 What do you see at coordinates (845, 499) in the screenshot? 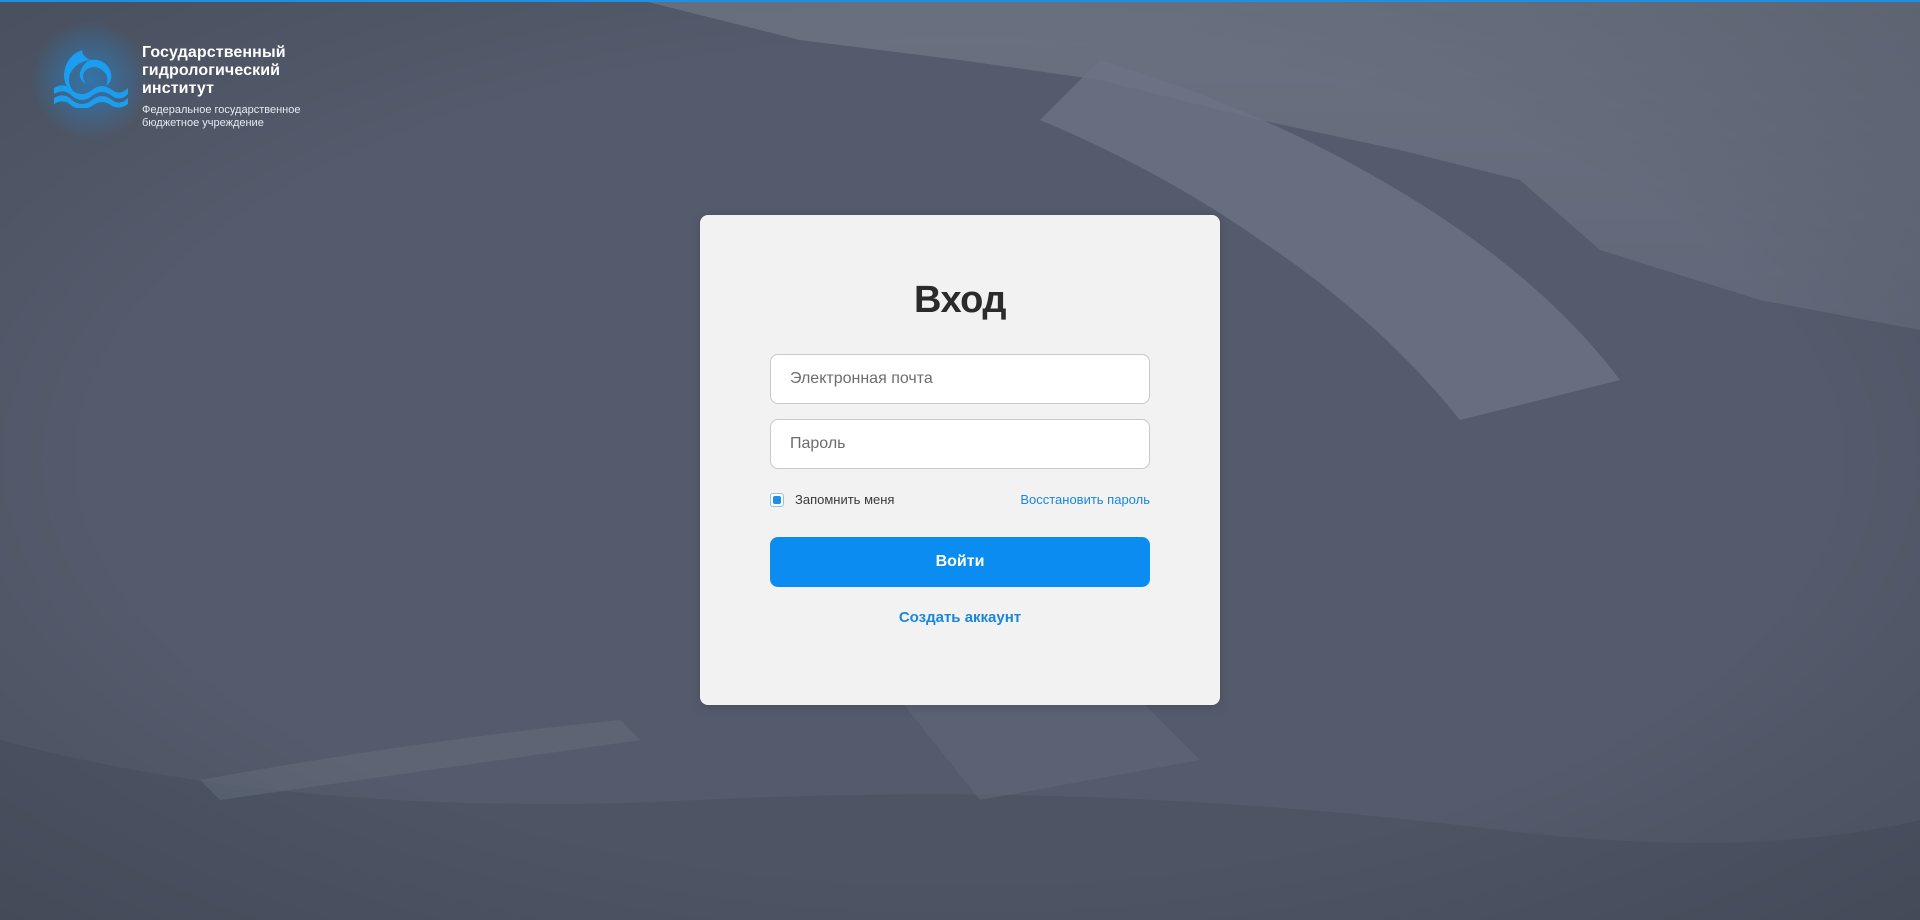
I see `remember-me-label: Запомнить меня` at bounding box center [845, 499].